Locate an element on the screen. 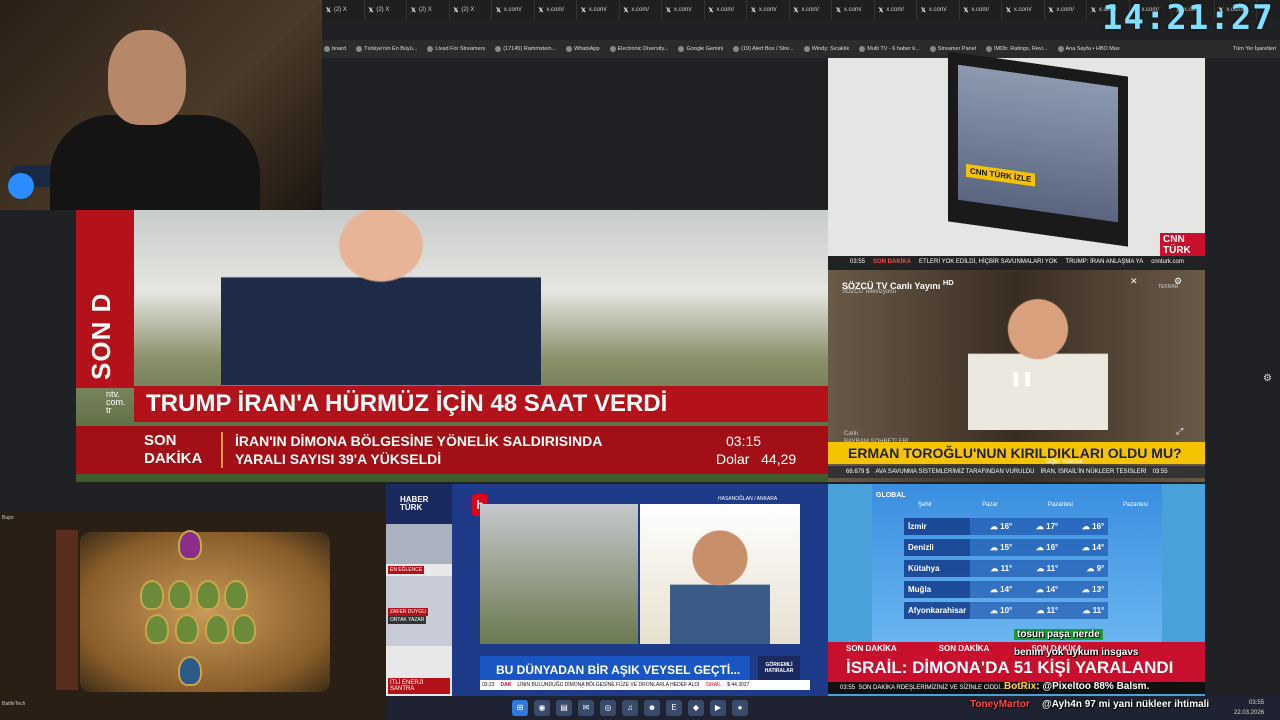 Image resolution: width=1280 pixels, height=720 pixels. music-icon: ♫ is located at coordinates (630, 708).